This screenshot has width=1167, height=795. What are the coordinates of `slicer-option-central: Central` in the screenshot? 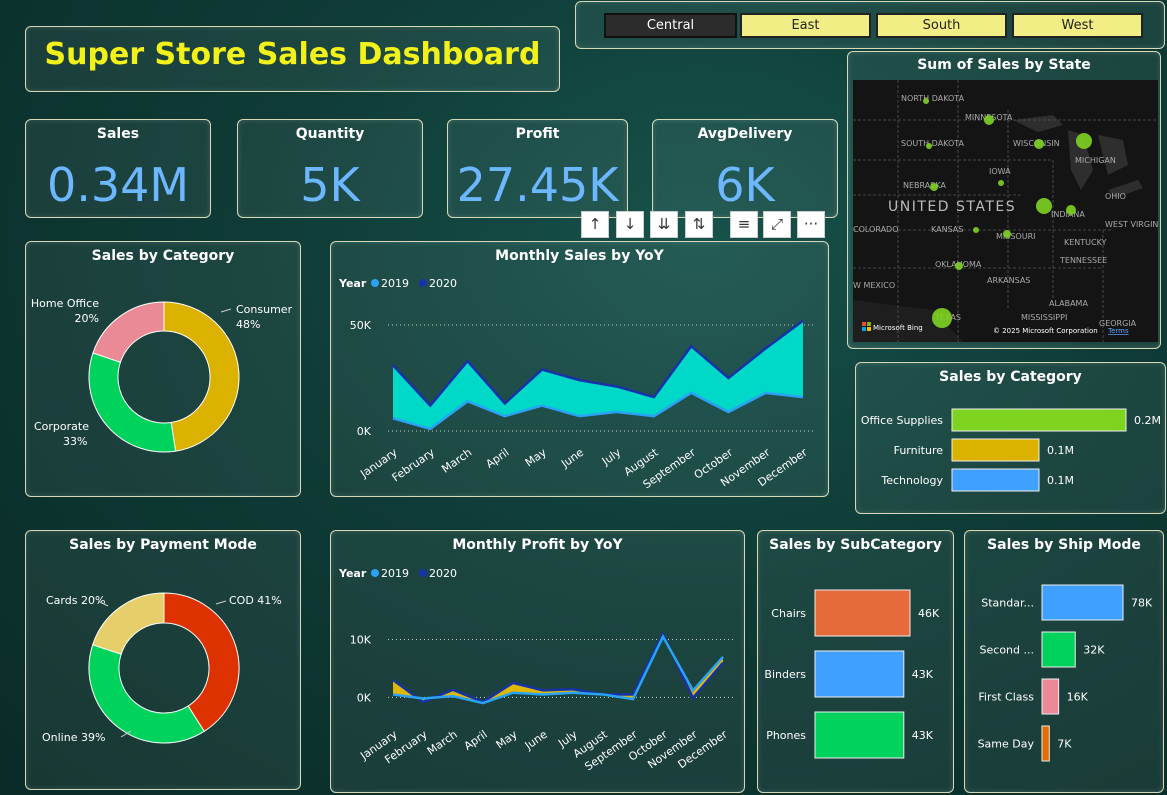 It's located at (670, 25).